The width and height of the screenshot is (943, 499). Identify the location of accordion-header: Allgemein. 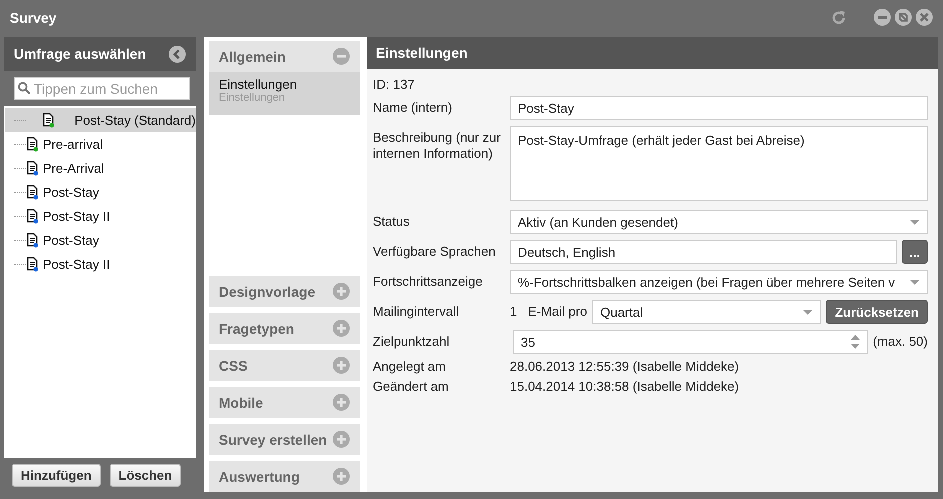
(284, 56).